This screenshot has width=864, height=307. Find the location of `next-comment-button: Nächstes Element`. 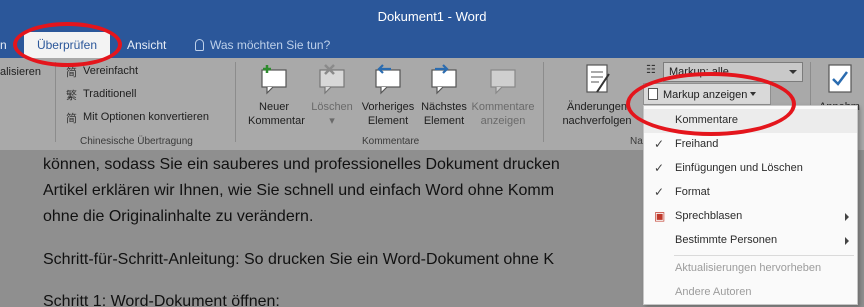

next-comment-button: Nächstes Element is located at coordinates (444, 95).